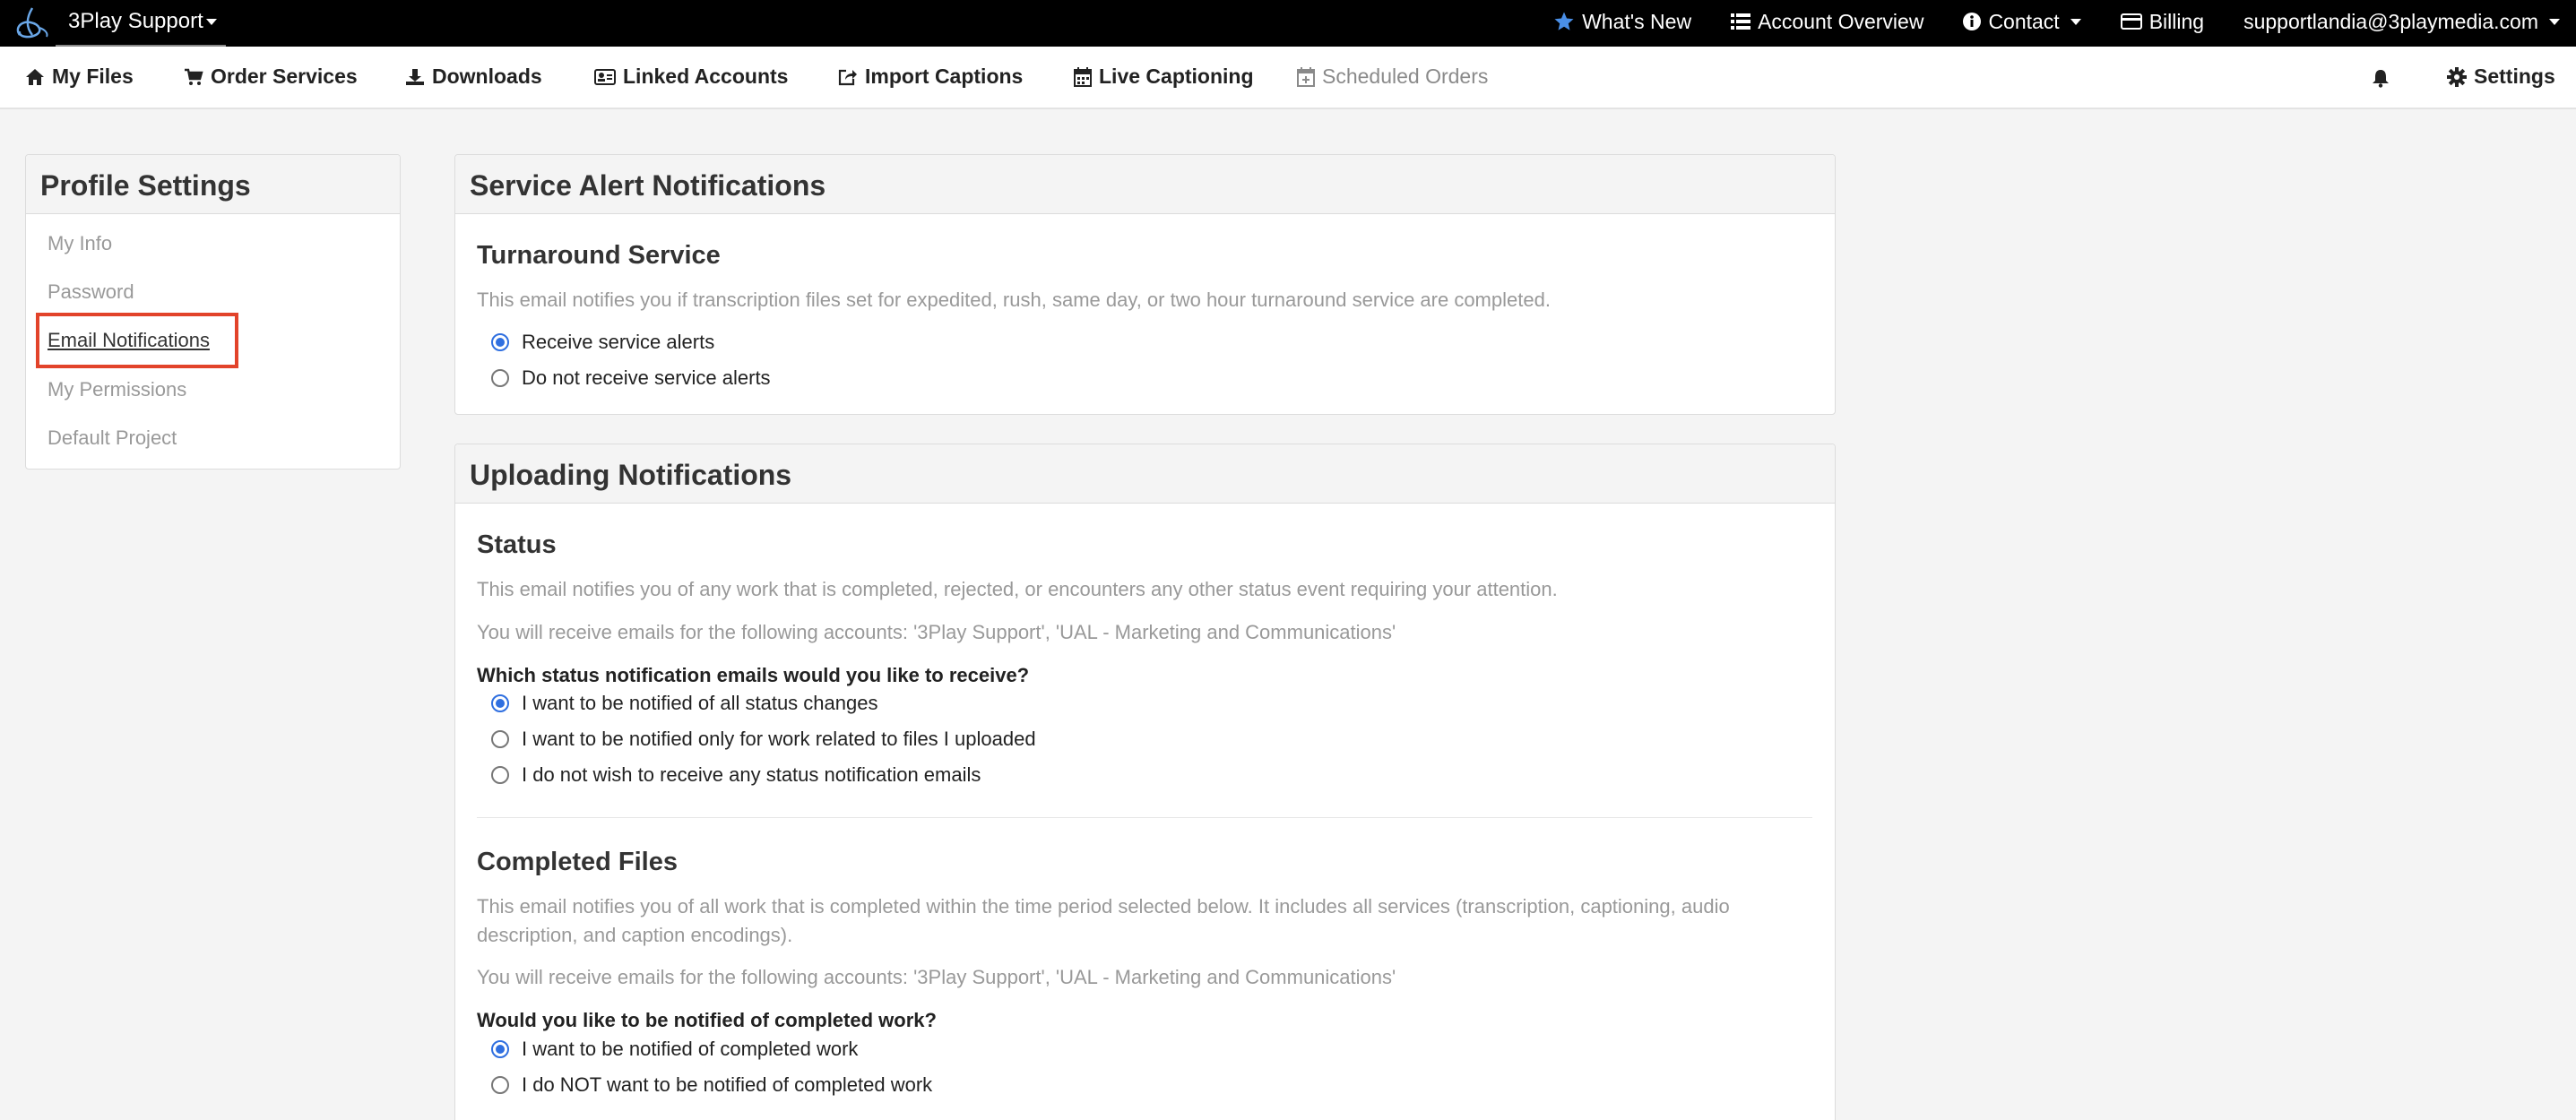 This screenshot has height=1120, width=2576. I want to click on turnaround-service-heading: Turnaround Service, so click(599, 255).